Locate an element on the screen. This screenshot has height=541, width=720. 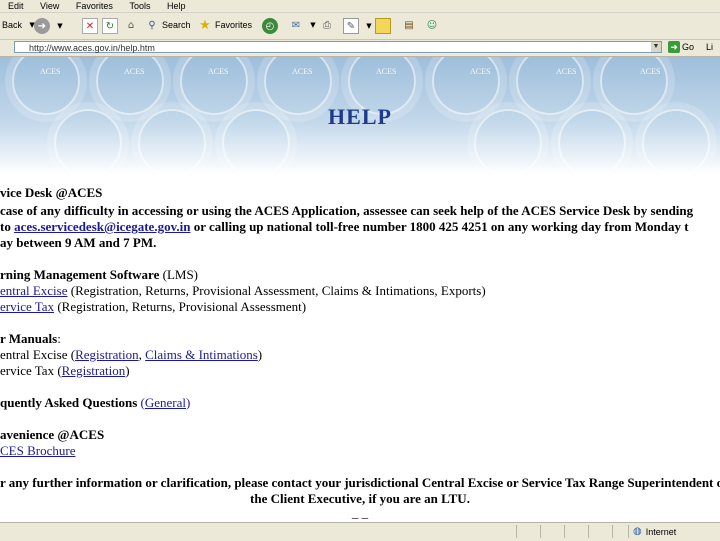
refresh-button: ↻ is located at coordinates (110, 26).